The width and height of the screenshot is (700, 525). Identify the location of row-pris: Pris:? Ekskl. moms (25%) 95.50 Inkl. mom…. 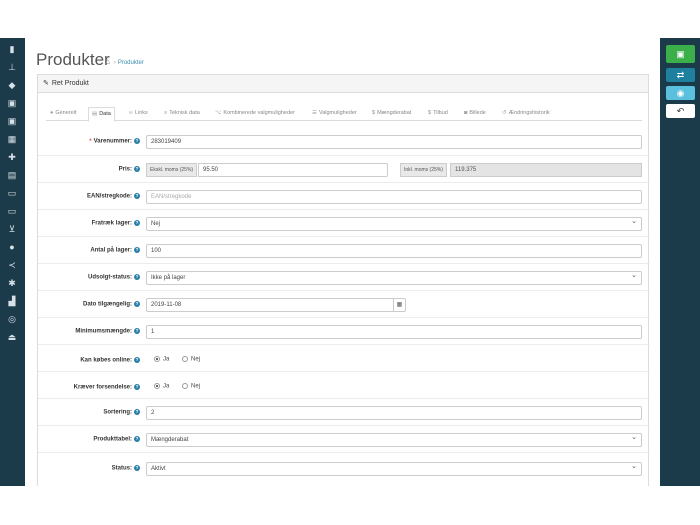
(344, 169).